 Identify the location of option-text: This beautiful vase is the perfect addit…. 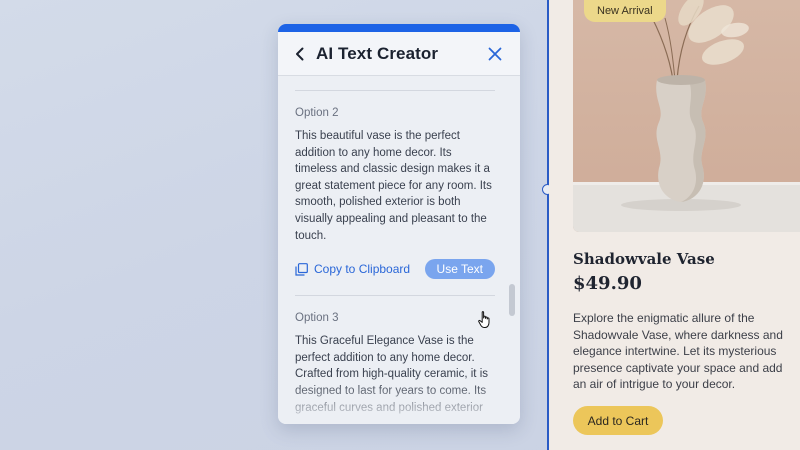
(393, 186).